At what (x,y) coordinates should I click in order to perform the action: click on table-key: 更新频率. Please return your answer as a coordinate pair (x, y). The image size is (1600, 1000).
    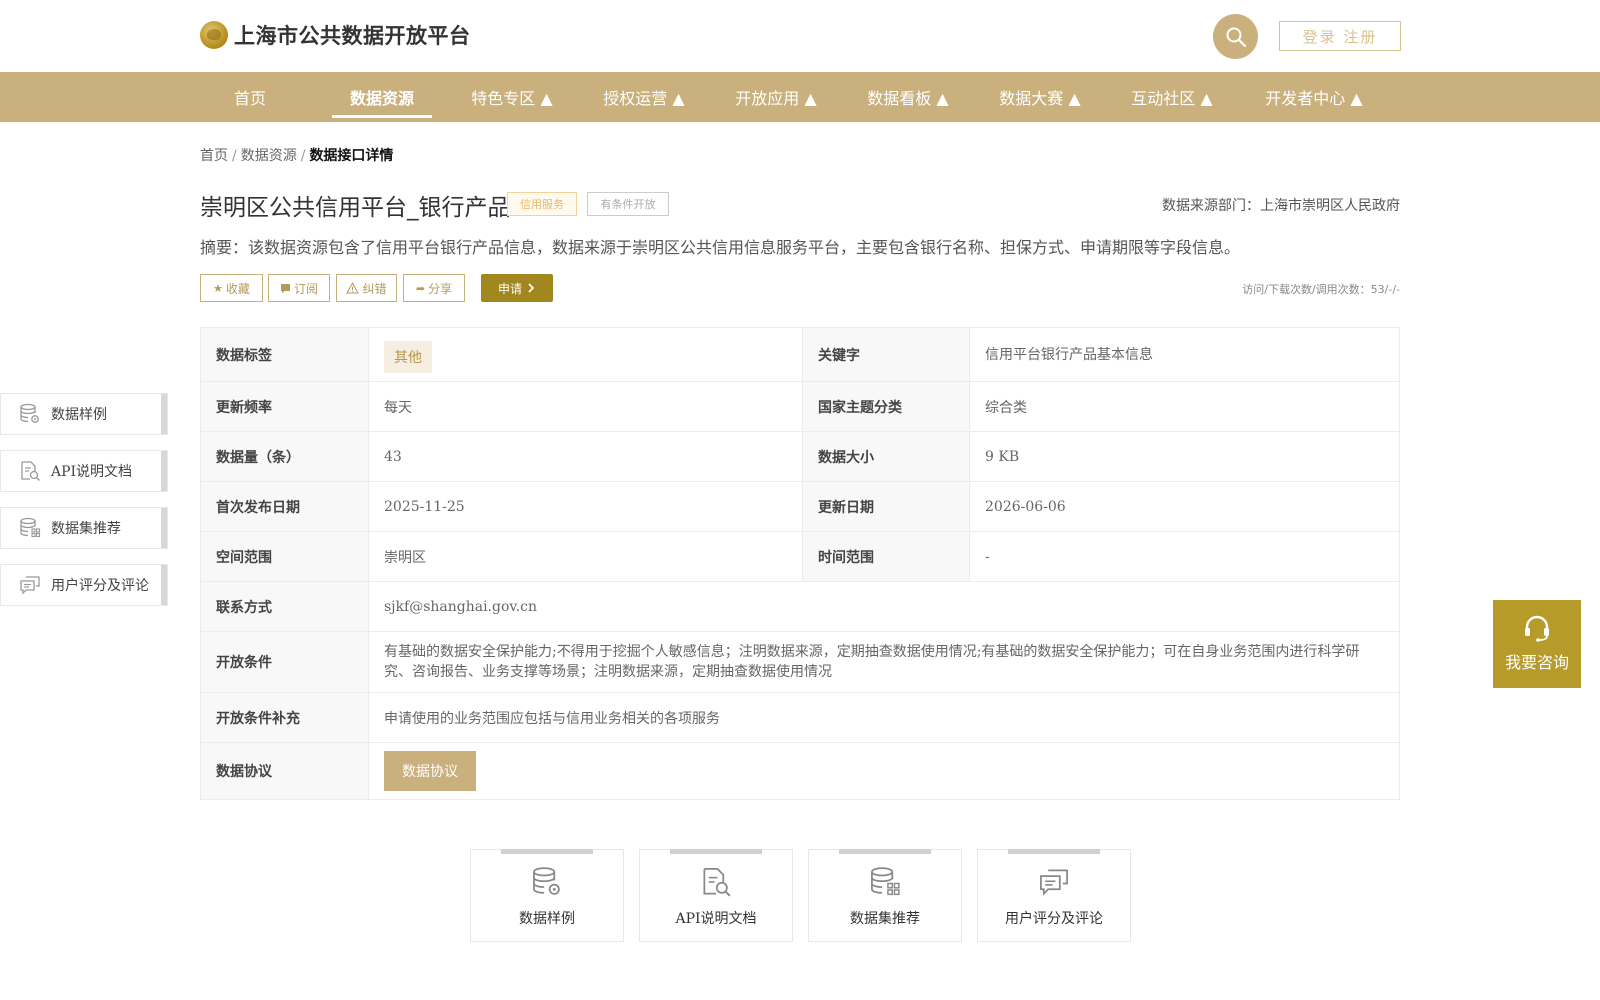
    Looking at the image, I should click on (284, 406).